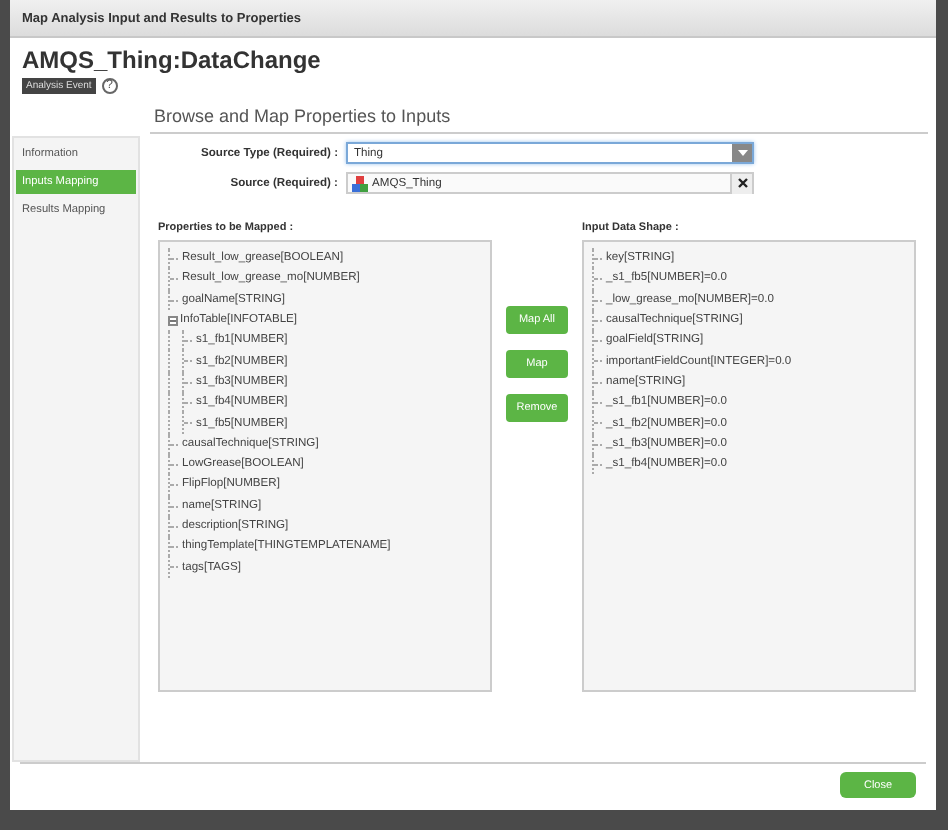 This screenshot has width=948, height=830. I want to click on clear-button, so click(741, 183).